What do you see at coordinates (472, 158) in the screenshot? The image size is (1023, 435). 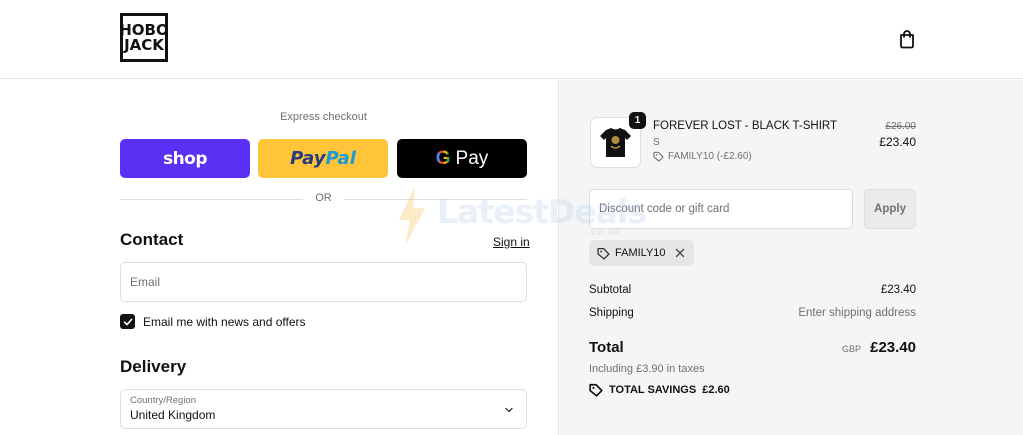 I see `google-pay-label: Pay` at bounding box center [472, 158].